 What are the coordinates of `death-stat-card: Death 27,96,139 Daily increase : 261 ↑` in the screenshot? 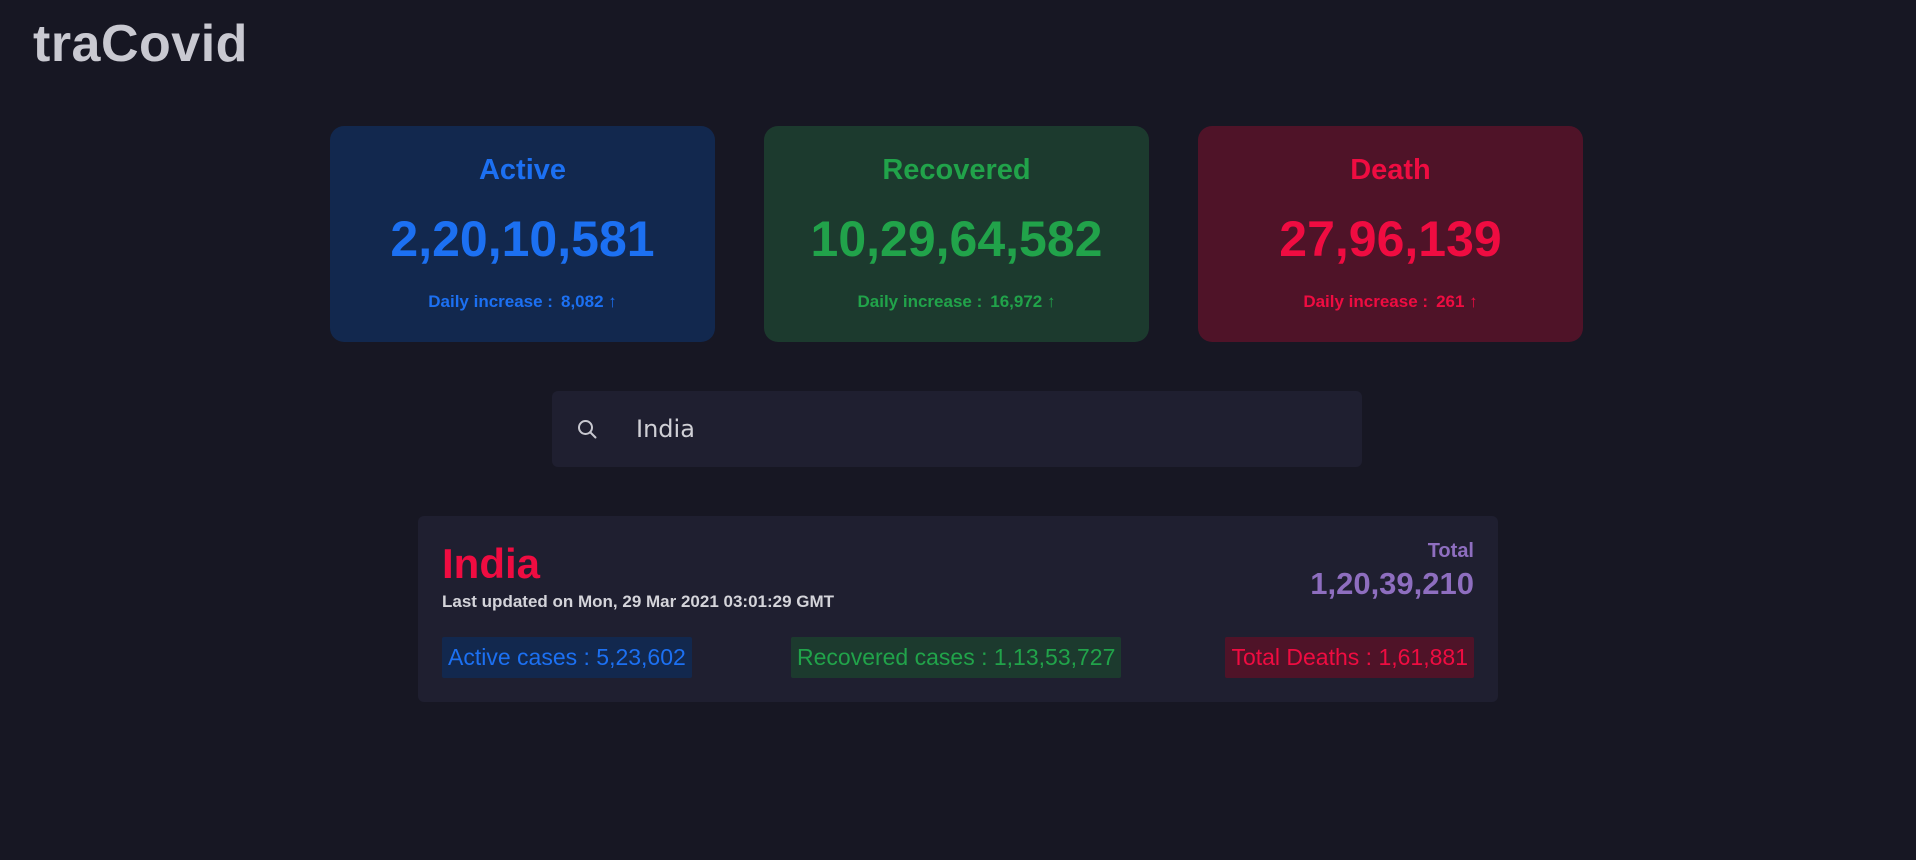 It's located at (1390, 234).